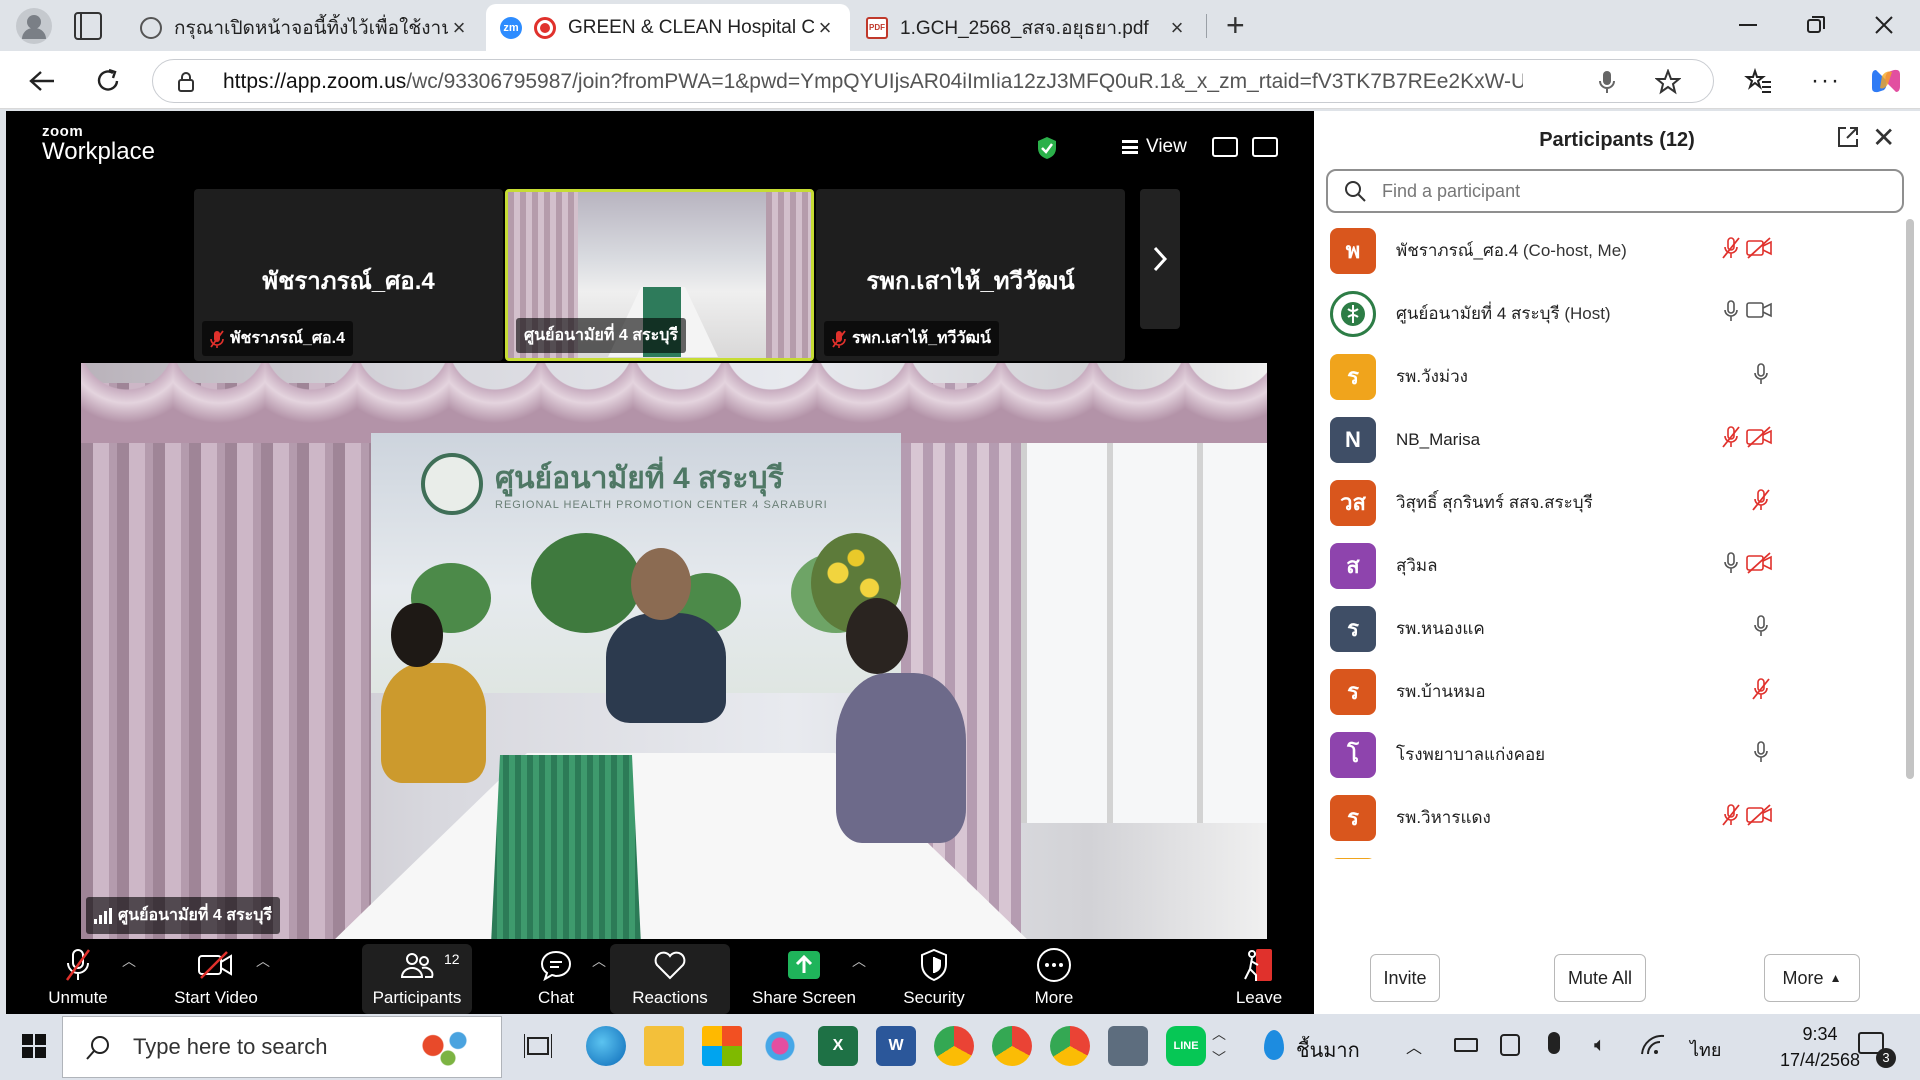 The image size is (1920, 1080). Describe the element at coordinates (1154, 147) in the screenshot. I see `view-button: View` at that location.